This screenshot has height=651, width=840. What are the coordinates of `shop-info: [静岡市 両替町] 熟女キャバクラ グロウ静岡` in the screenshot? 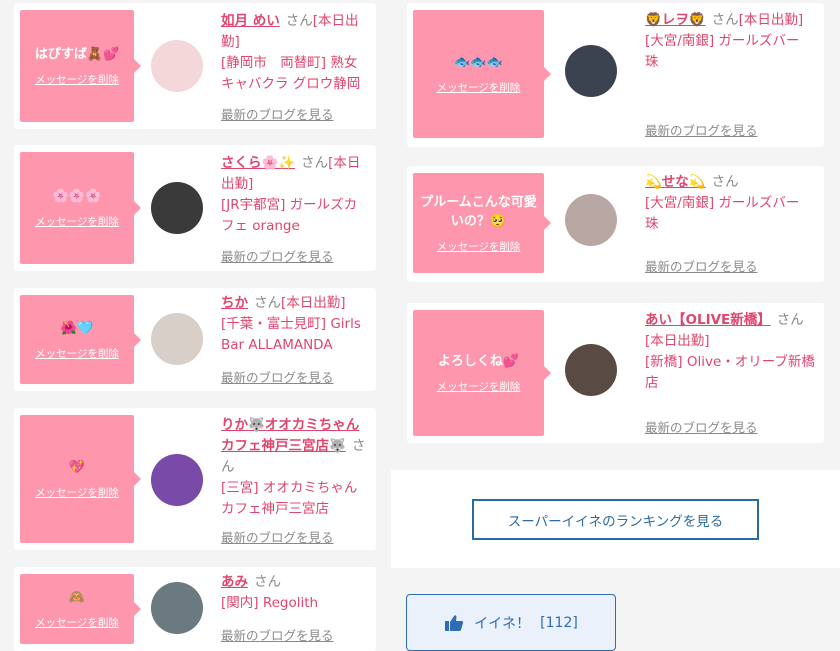 It's located at (291, 73).